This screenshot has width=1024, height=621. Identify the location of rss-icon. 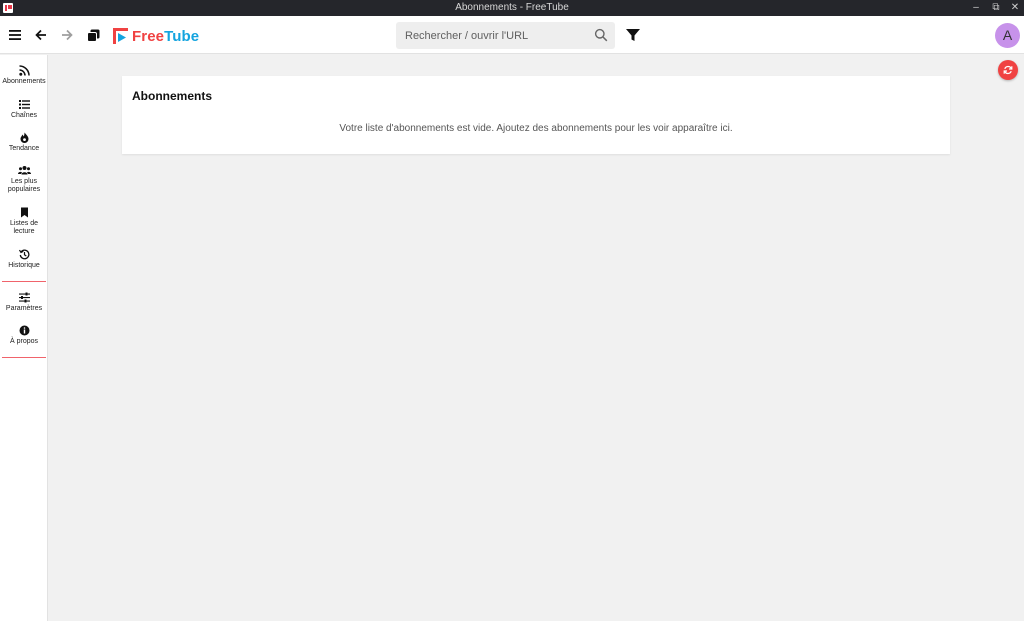
(24, 70).